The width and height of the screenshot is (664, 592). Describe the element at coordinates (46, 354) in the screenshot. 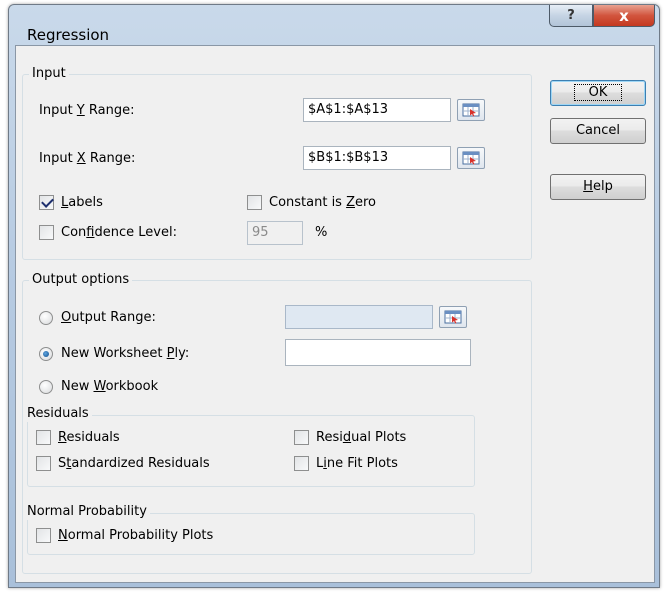

I see `new-worksheet-ply-radio` at that location.